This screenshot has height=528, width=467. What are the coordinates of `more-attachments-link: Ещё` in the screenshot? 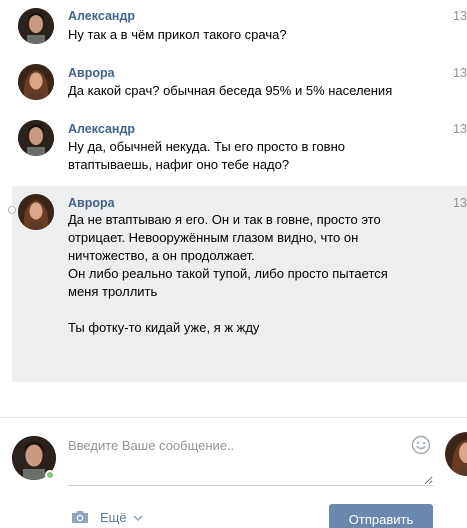 It's located at (121, 517).